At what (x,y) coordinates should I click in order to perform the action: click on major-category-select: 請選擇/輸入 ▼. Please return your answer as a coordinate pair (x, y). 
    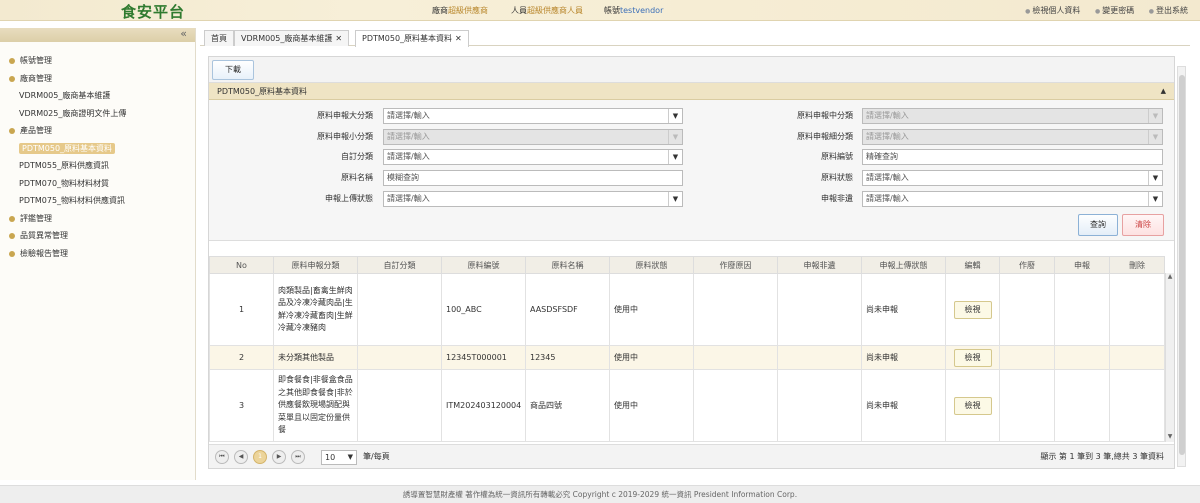
    Looking at the image, I should click on (533, 116).